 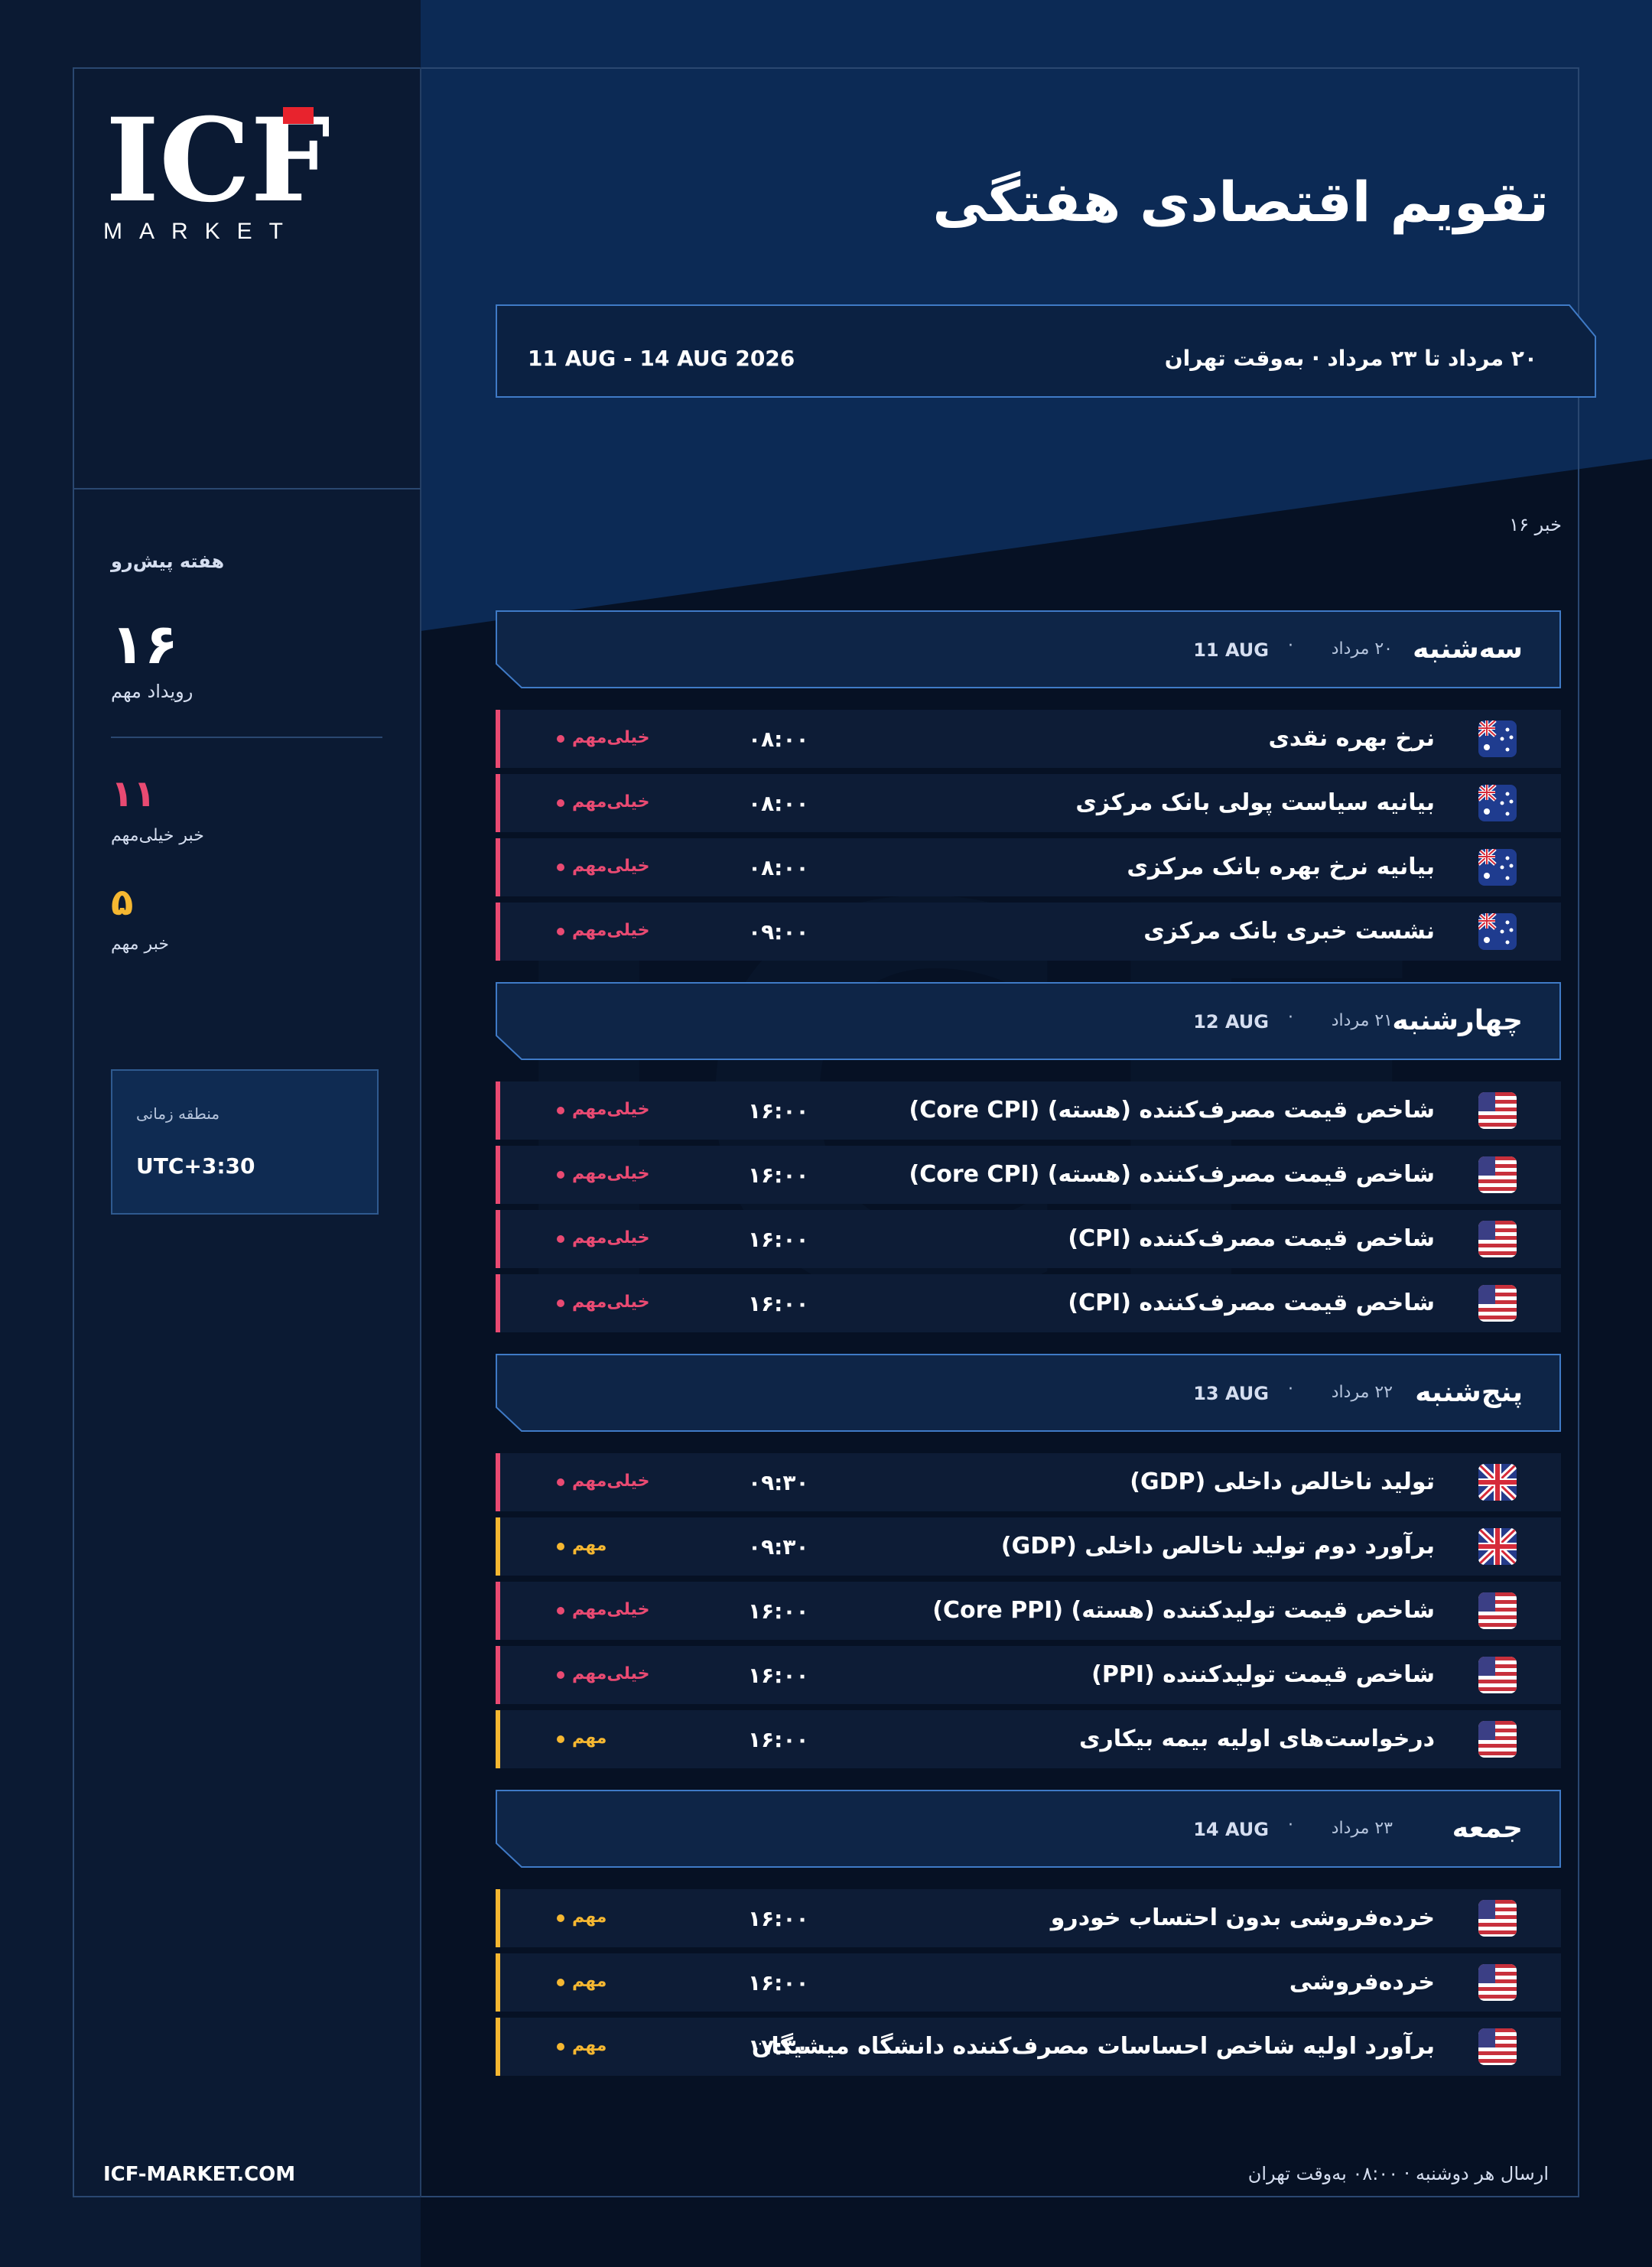 I want to click on event-name: شاخص قیمت تولیدکننده (PPI), so click(x=1263, y=1674).